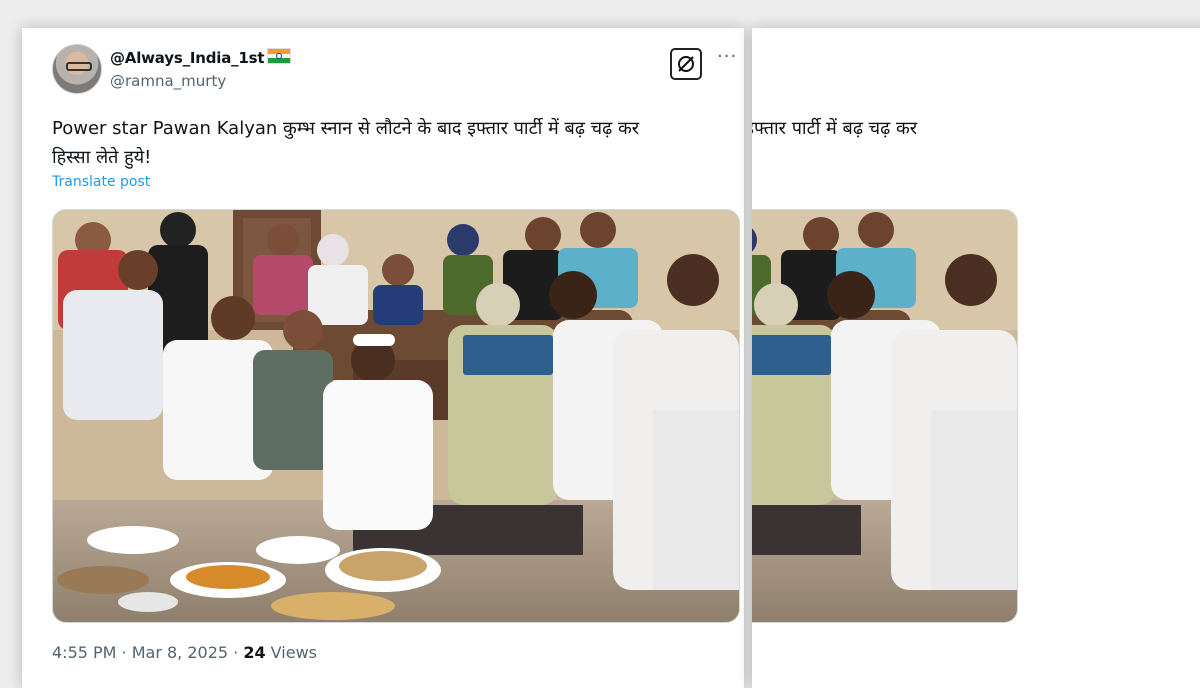 The image size is (1200, 688). What do you see at coordinates (101, 182) in the screenshot?
I see `translate-post-link: Translate post` at bounding box center [101, 182].